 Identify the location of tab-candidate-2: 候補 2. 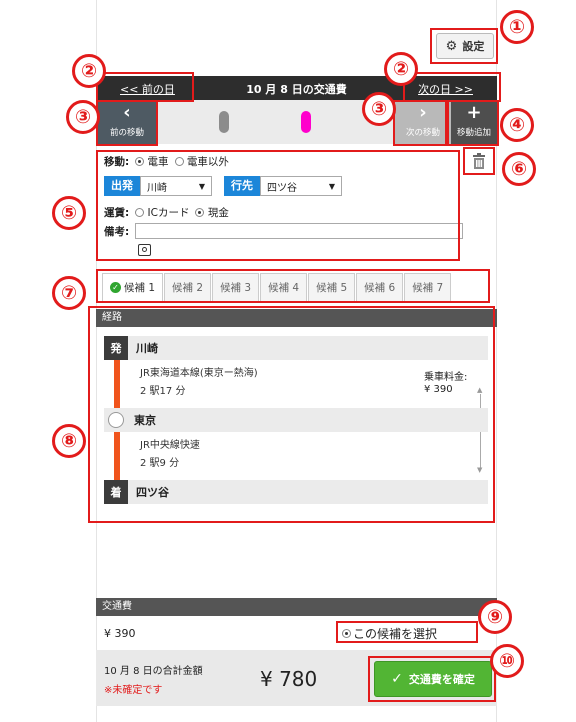
(188, 287).